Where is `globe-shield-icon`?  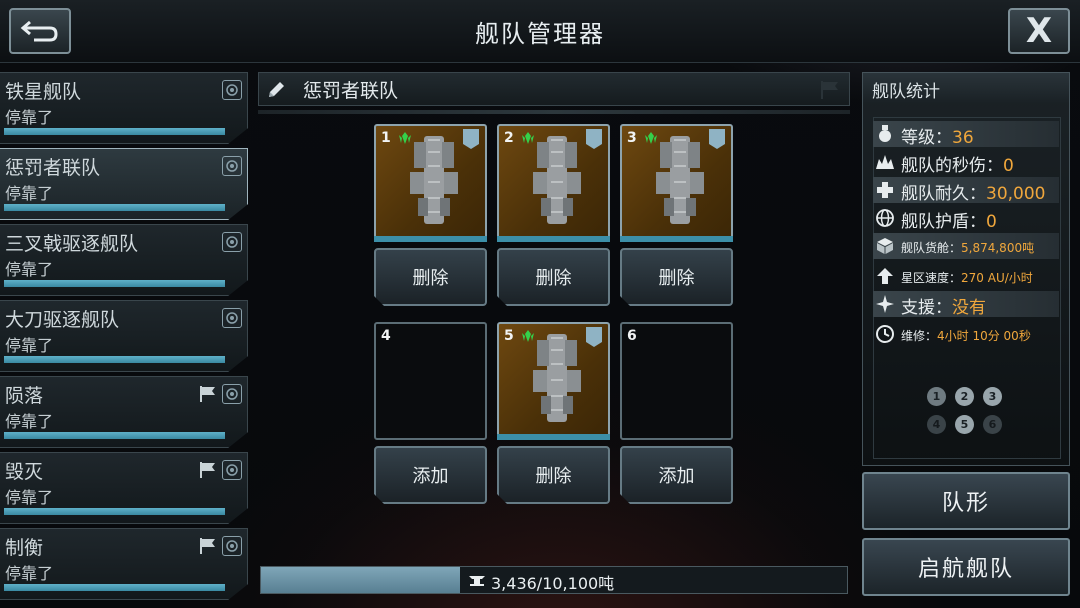
globe-shield-icon is located at coordinates (885, 218).